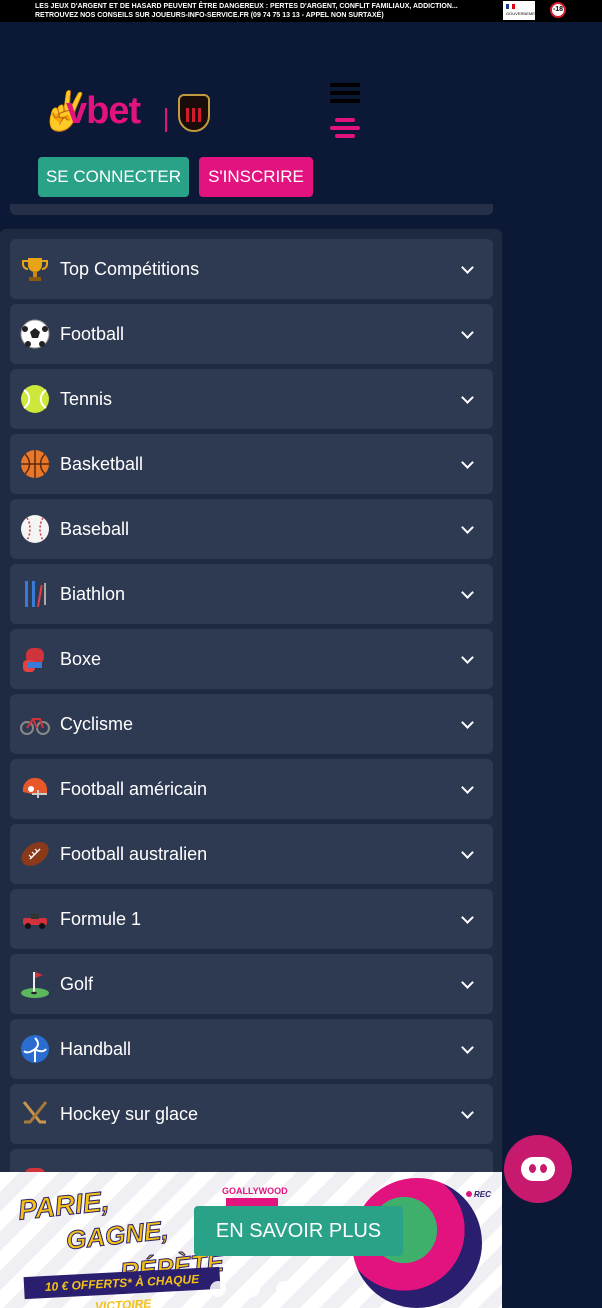  What do you see at coordinates (35, 984) in the screenshot?
I see `golf-flag-icon` at bounding box center [35, 984].